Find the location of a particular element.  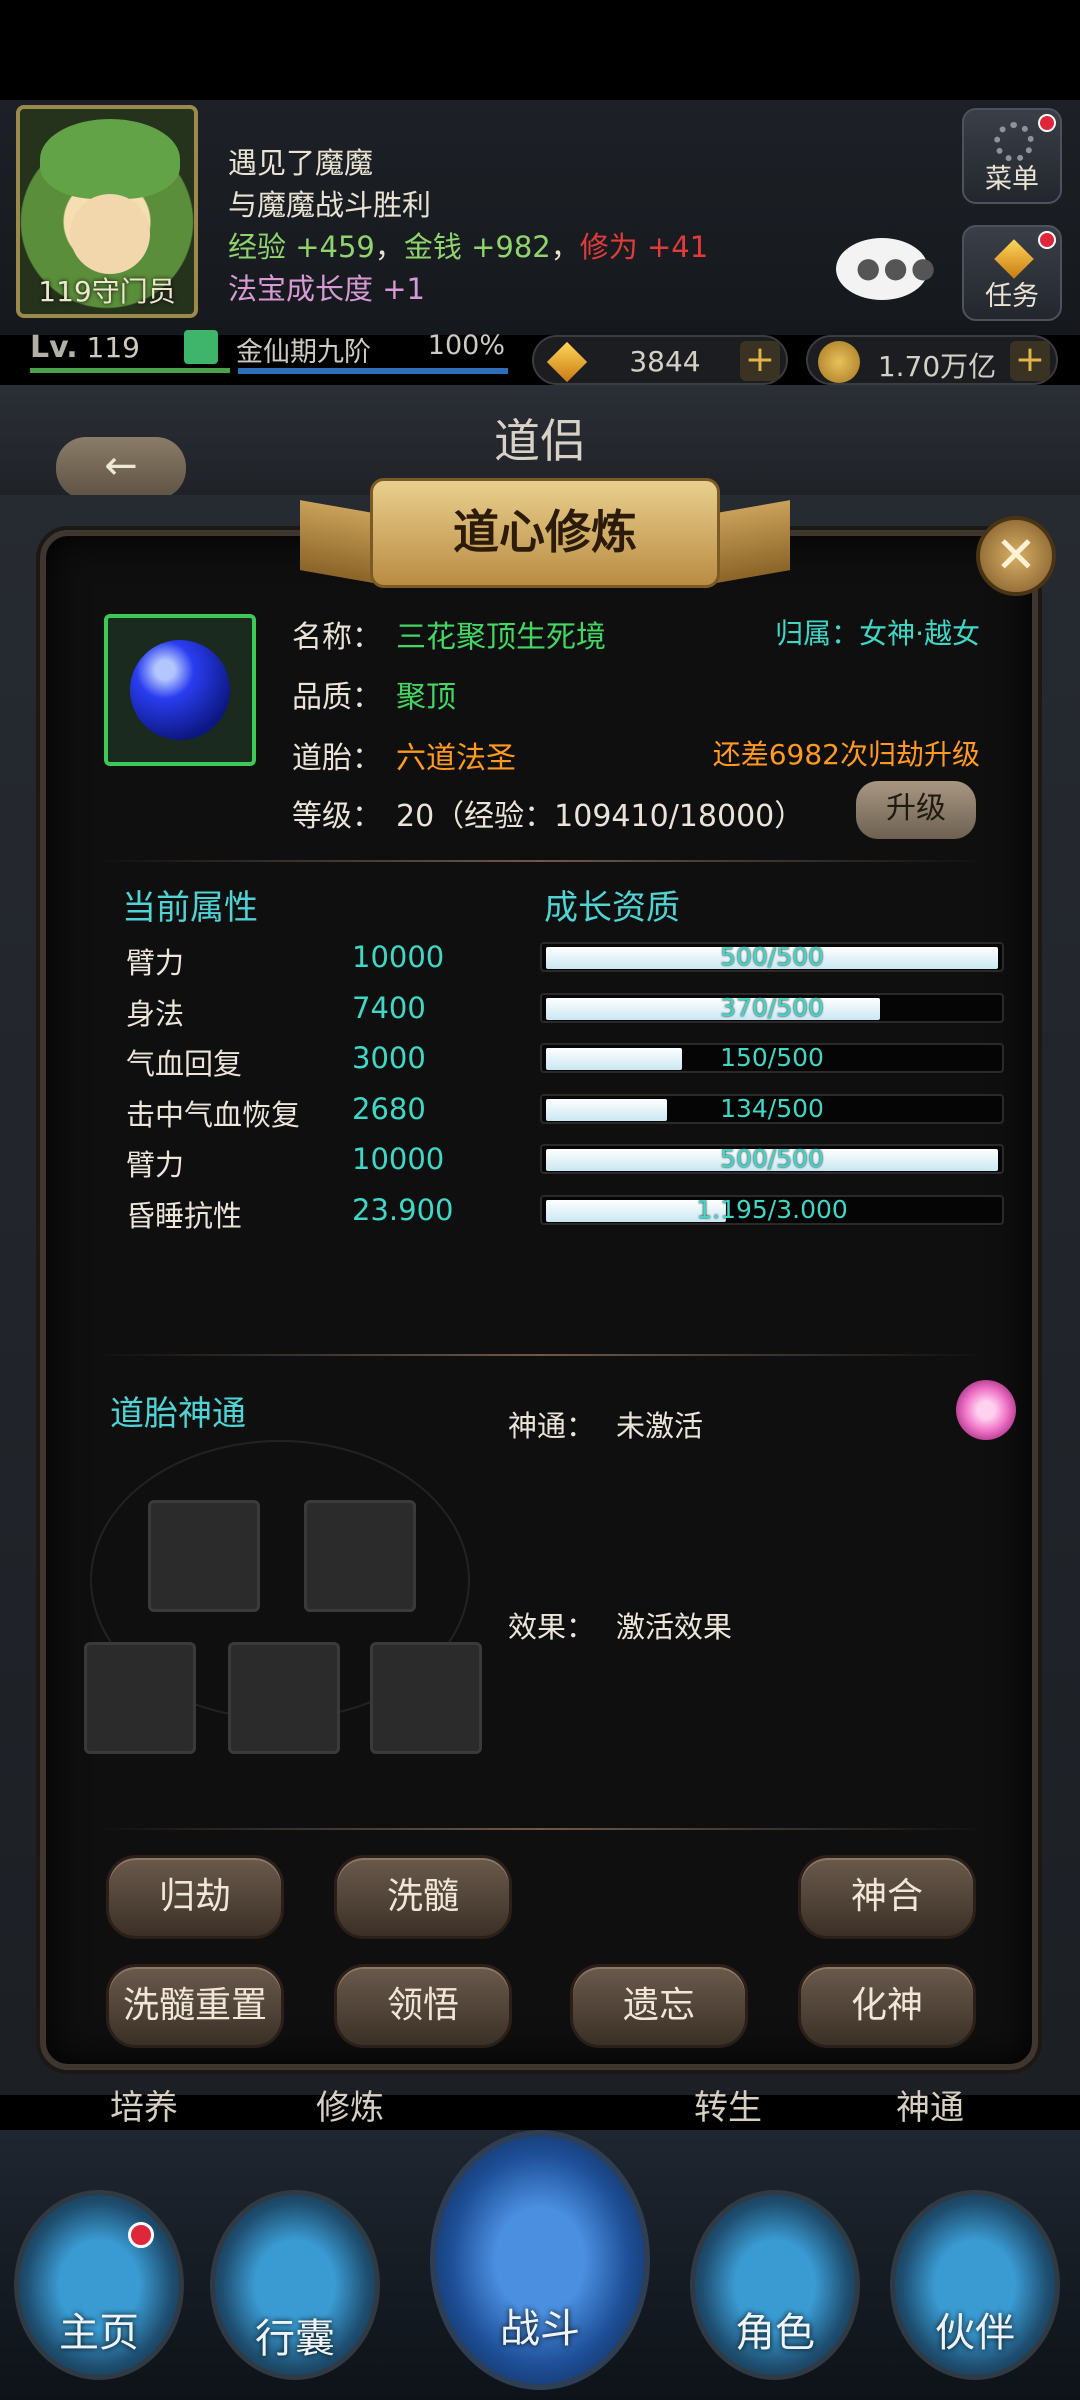

back-button: ← is located at coordinates (121, 468).